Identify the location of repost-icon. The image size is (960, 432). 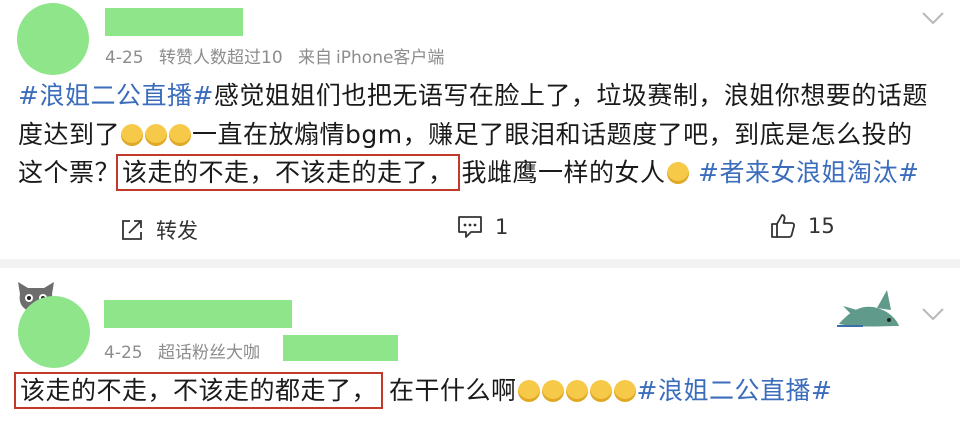
(132, 230).